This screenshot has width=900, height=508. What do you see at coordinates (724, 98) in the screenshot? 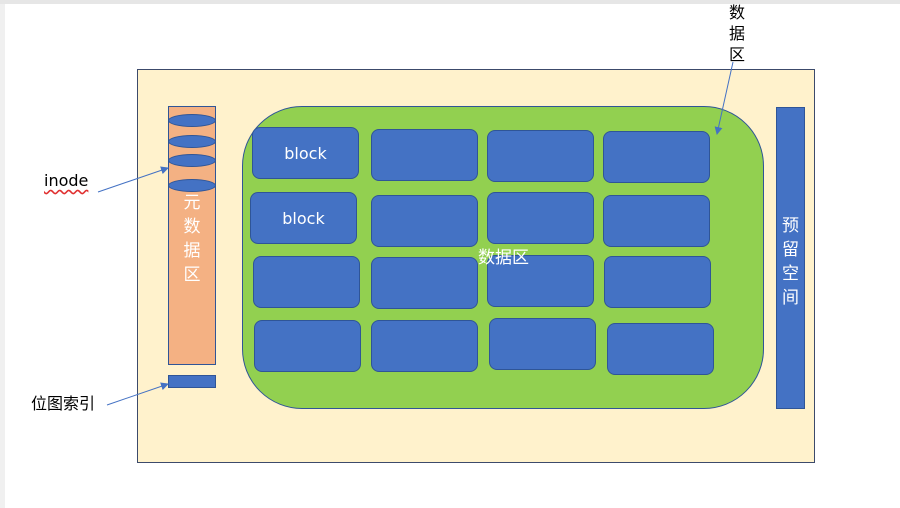
I see `data-area-arrow` at bounding box center [724, 98].